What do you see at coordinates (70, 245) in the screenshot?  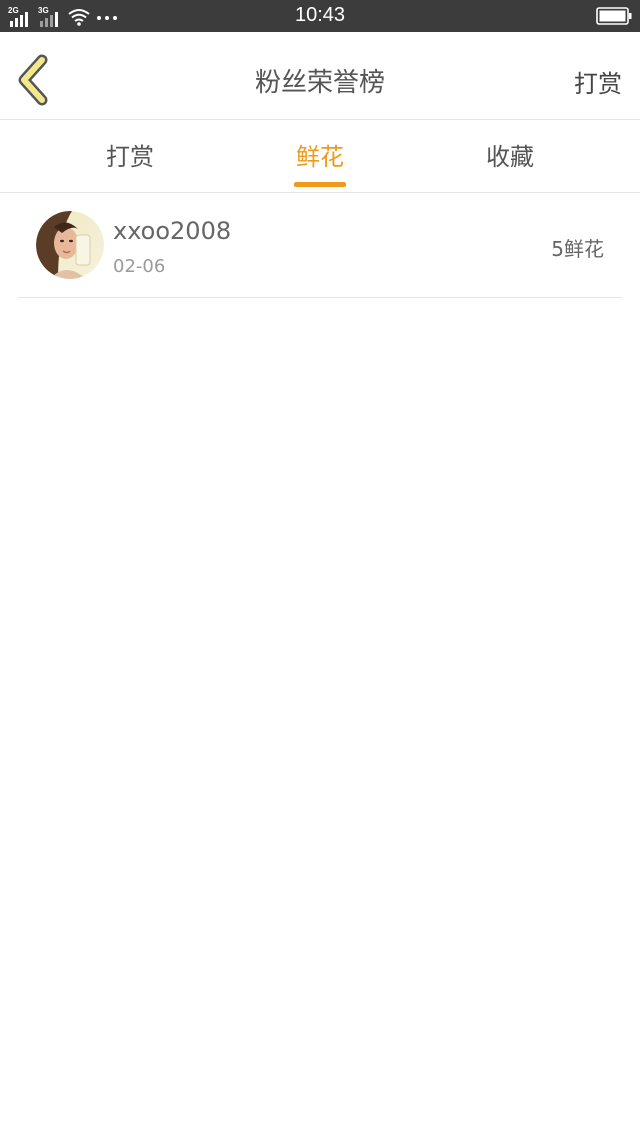 I see `avatar` at bounding box center [70, 245].